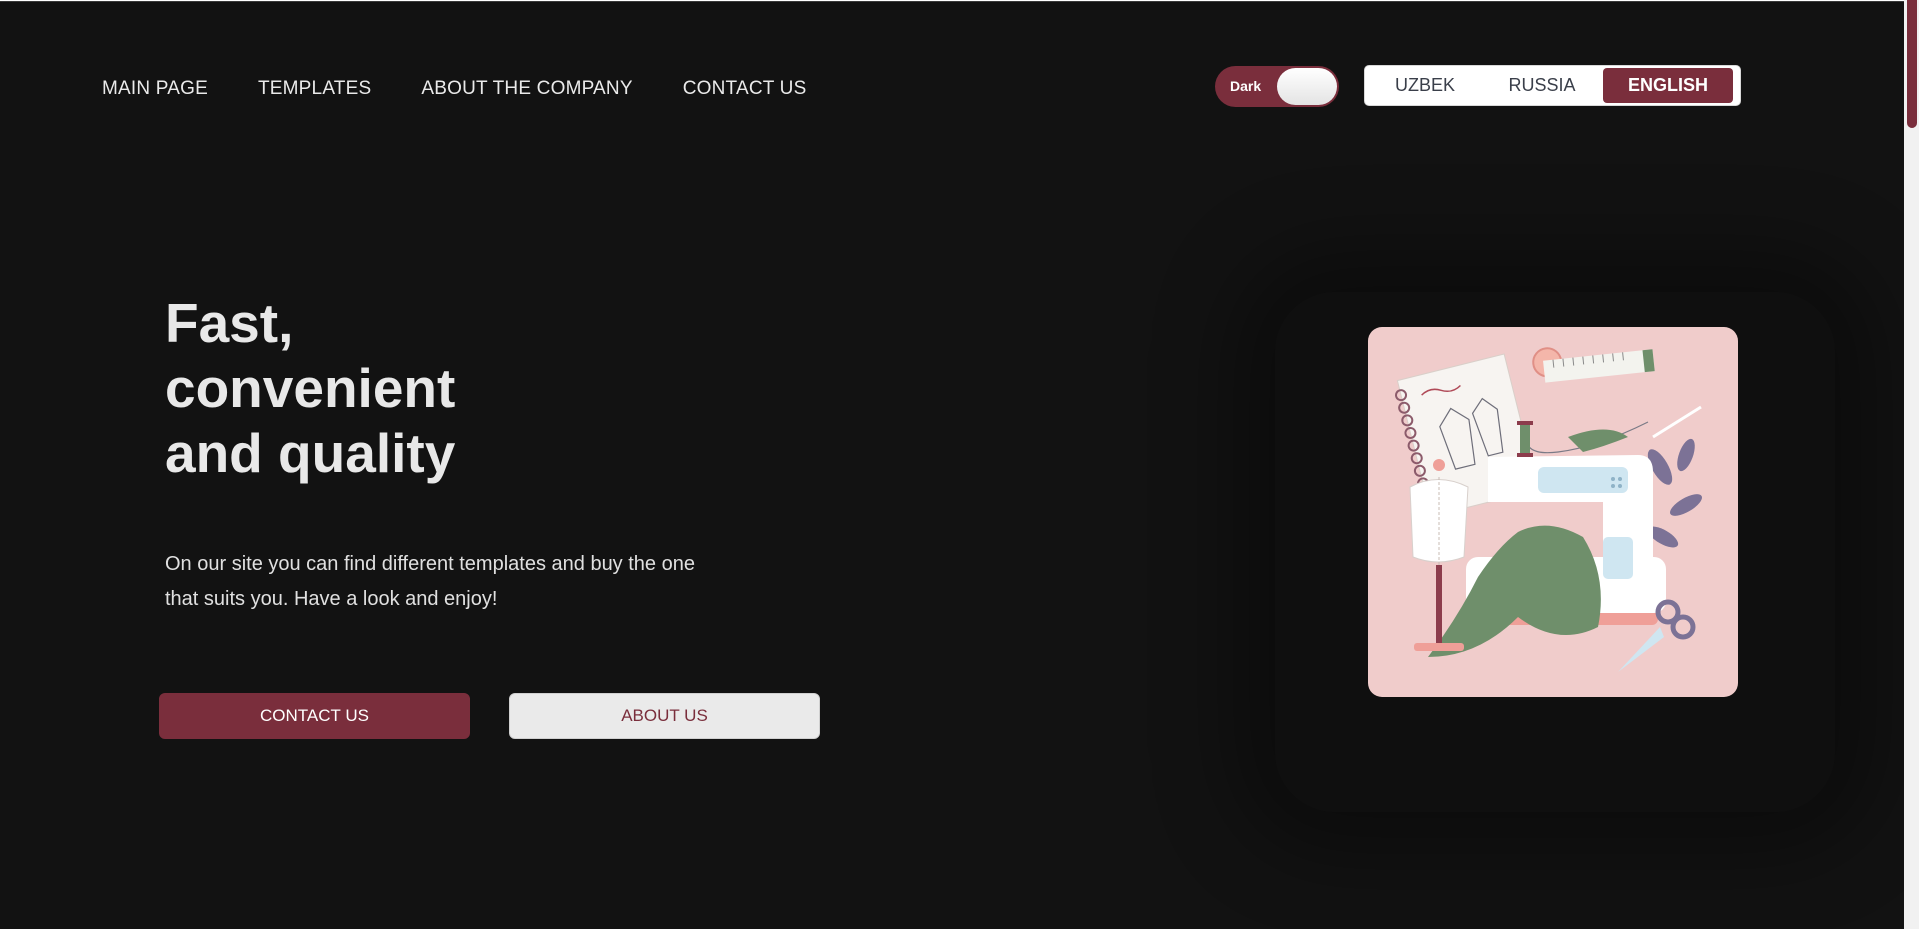  I want to click on contact-us-button: CONTACT US, so click(314, 716).